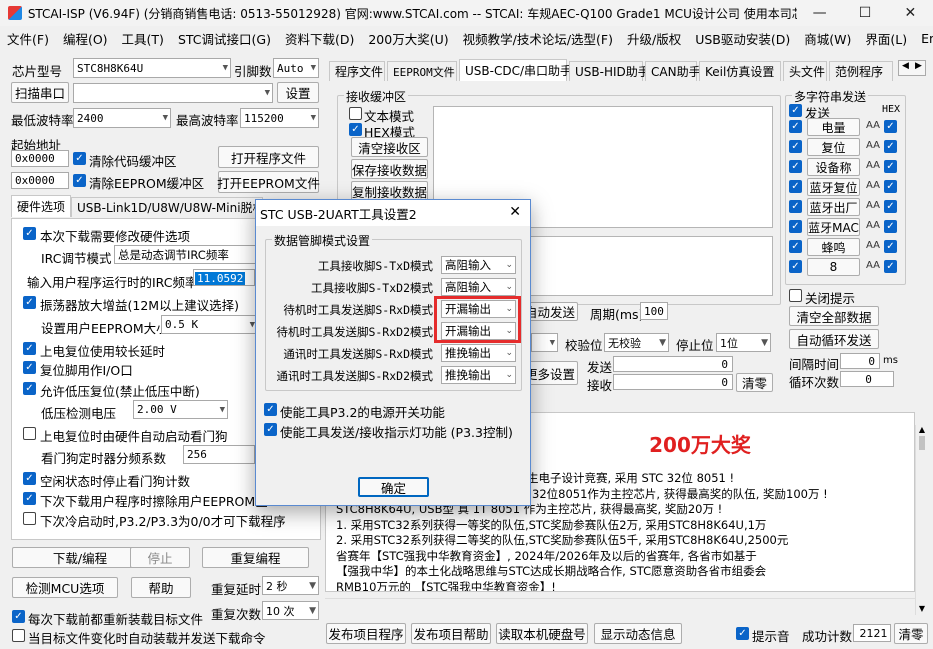 The width and height of the screenshot is (933, 649). I want to click on eeprom-size-select: 0.5 K ▼, so click(209, 324).